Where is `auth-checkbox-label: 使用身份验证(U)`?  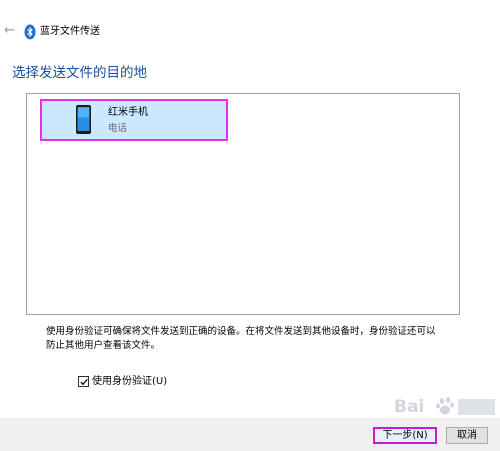
auth-checkbox-label: 使用身份验证(U) is located at coordinates (130, 381).